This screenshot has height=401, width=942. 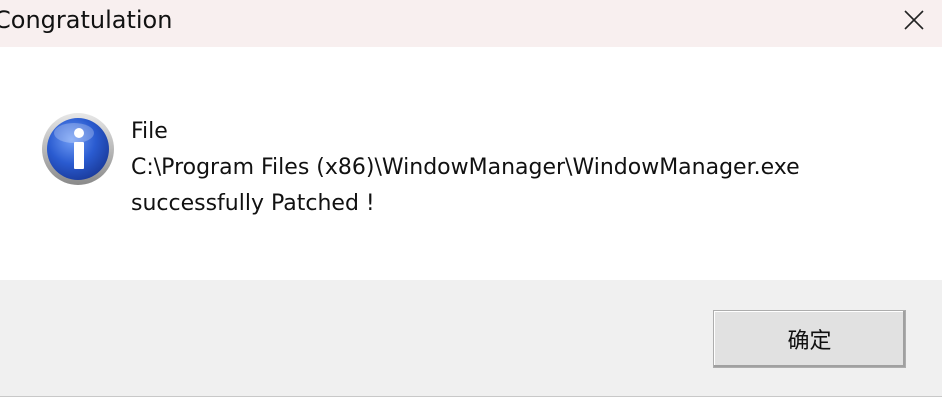 What do you see at coordinates (471, 23) in the screenshot?
I see `title-bar: Congratulation` at bounding box center [471, 23].